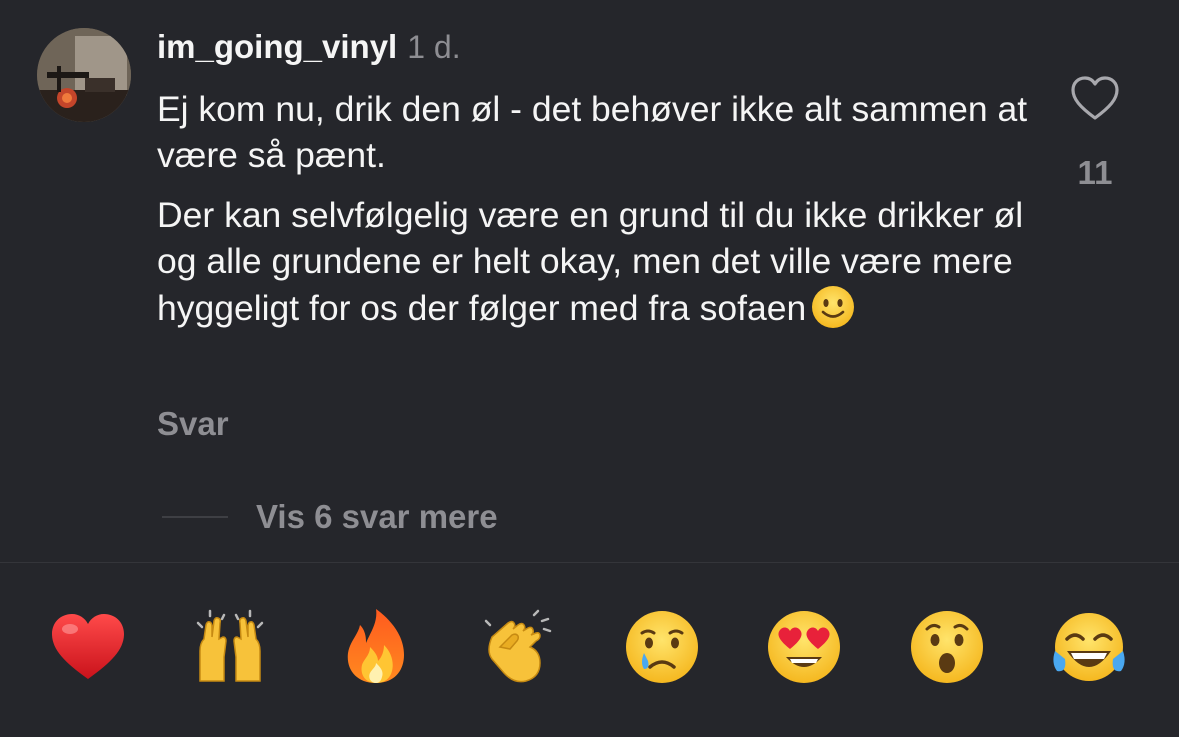 This screenshot has width=1179, height=737. I want to click on username: im_going_vinyl, so click(277, 47).